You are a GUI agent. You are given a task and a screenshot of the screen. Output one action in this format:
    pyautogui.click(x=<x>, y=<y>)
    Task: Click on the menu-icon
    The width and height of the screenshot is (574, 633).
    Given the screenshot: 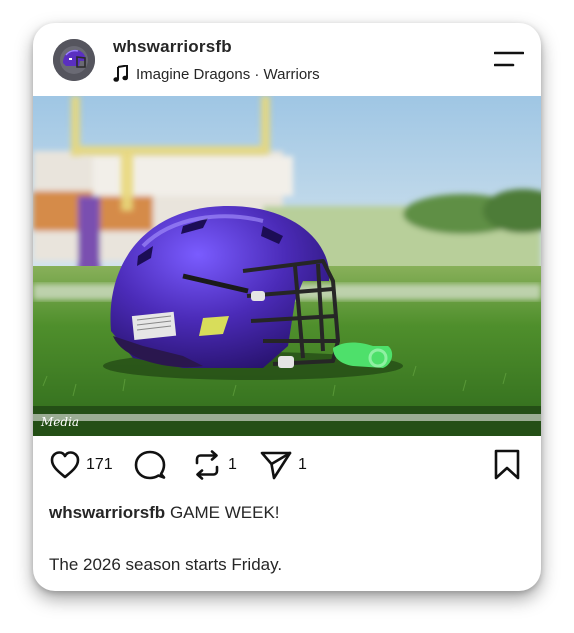 What is the action you would take?
    pyautogui.click(x=509, y=59)
    